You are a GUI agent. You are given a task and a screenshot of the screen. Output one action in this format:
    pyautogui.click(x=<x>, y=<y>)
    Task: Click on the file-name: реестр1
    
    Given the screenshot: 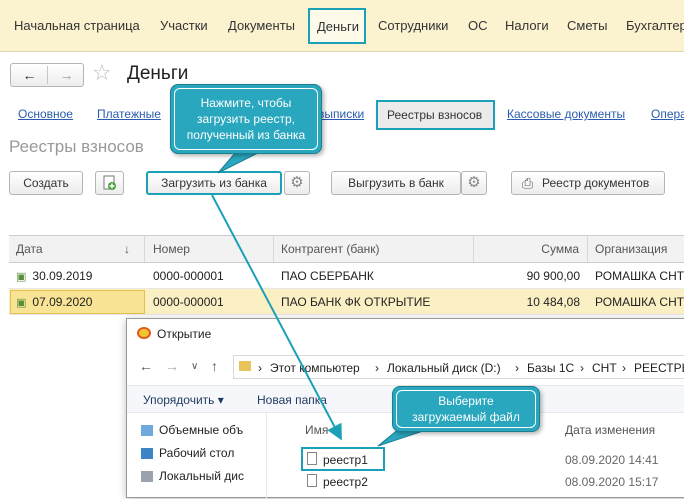 What is the action you would take?
    pyautogui.click(x=345, y=460)
    